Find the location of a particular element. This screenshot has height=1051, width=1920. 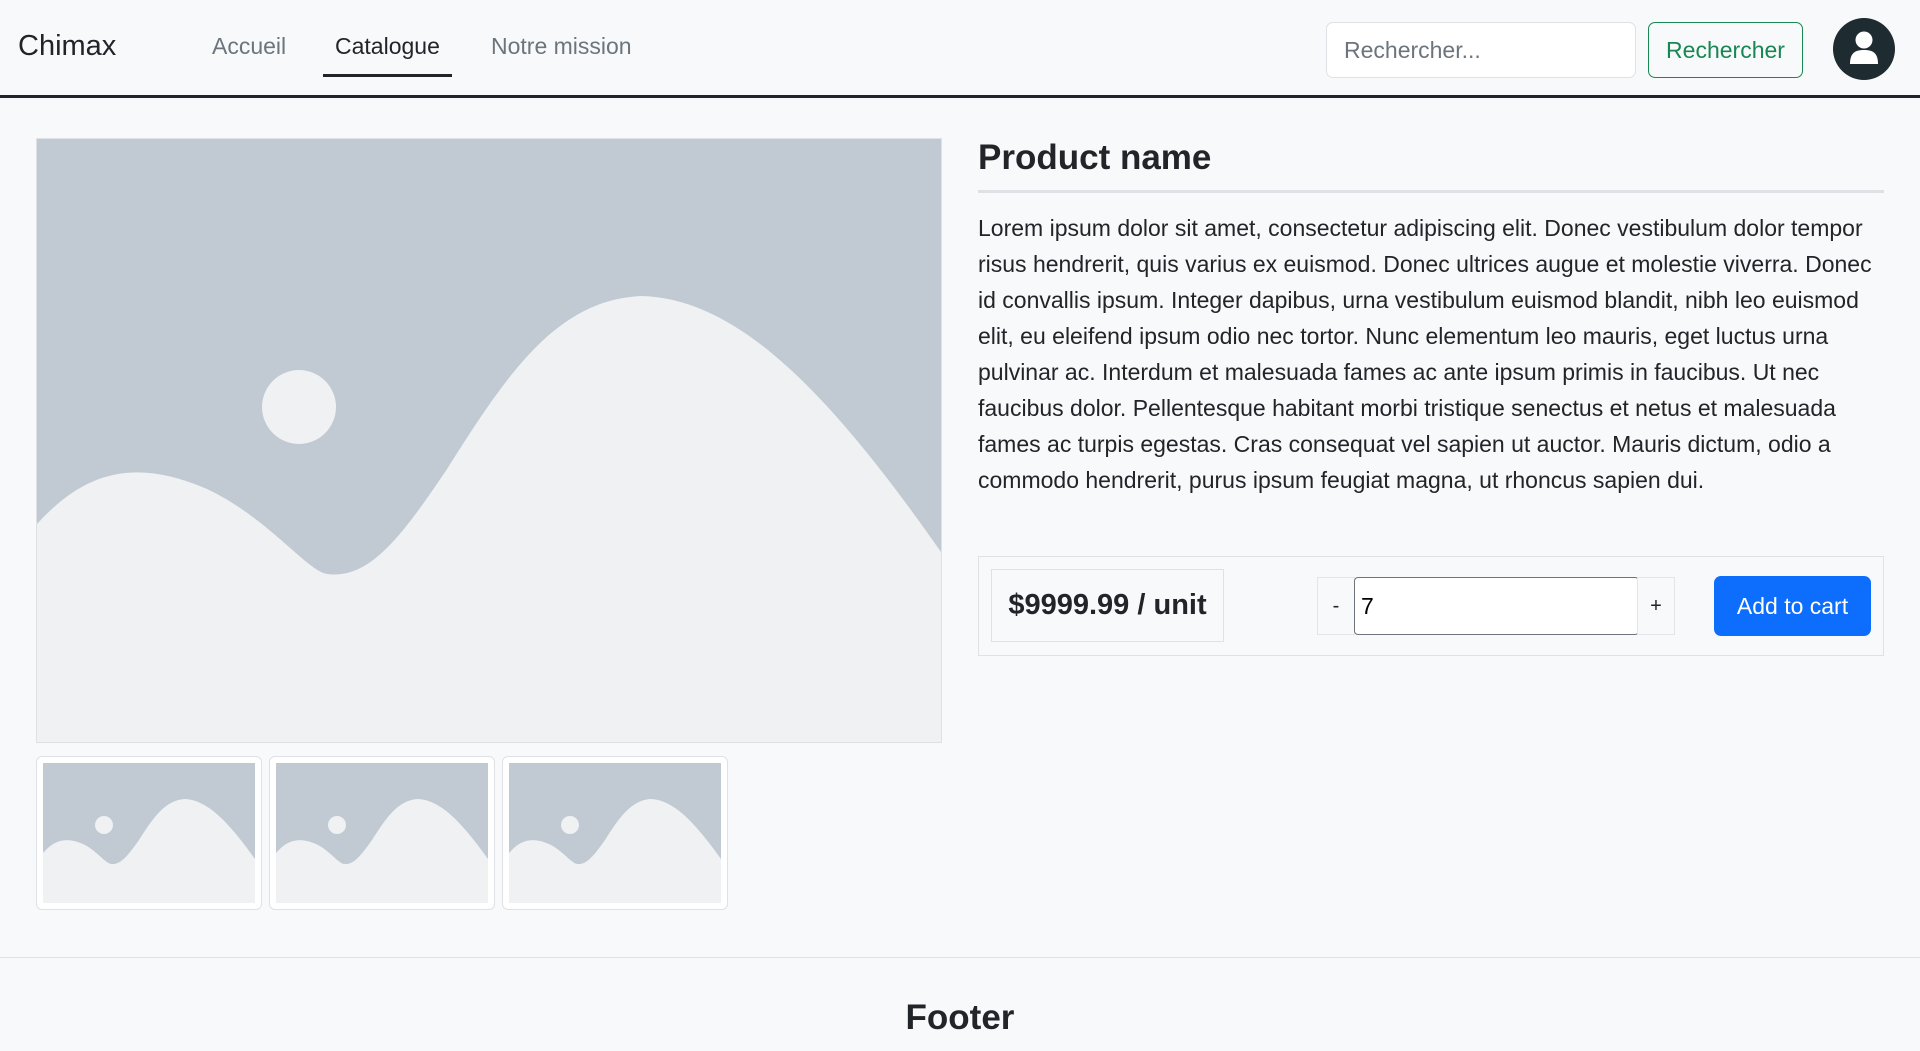

nav-link-notre-mission: Notre mission is located at coordinates (561, 53).